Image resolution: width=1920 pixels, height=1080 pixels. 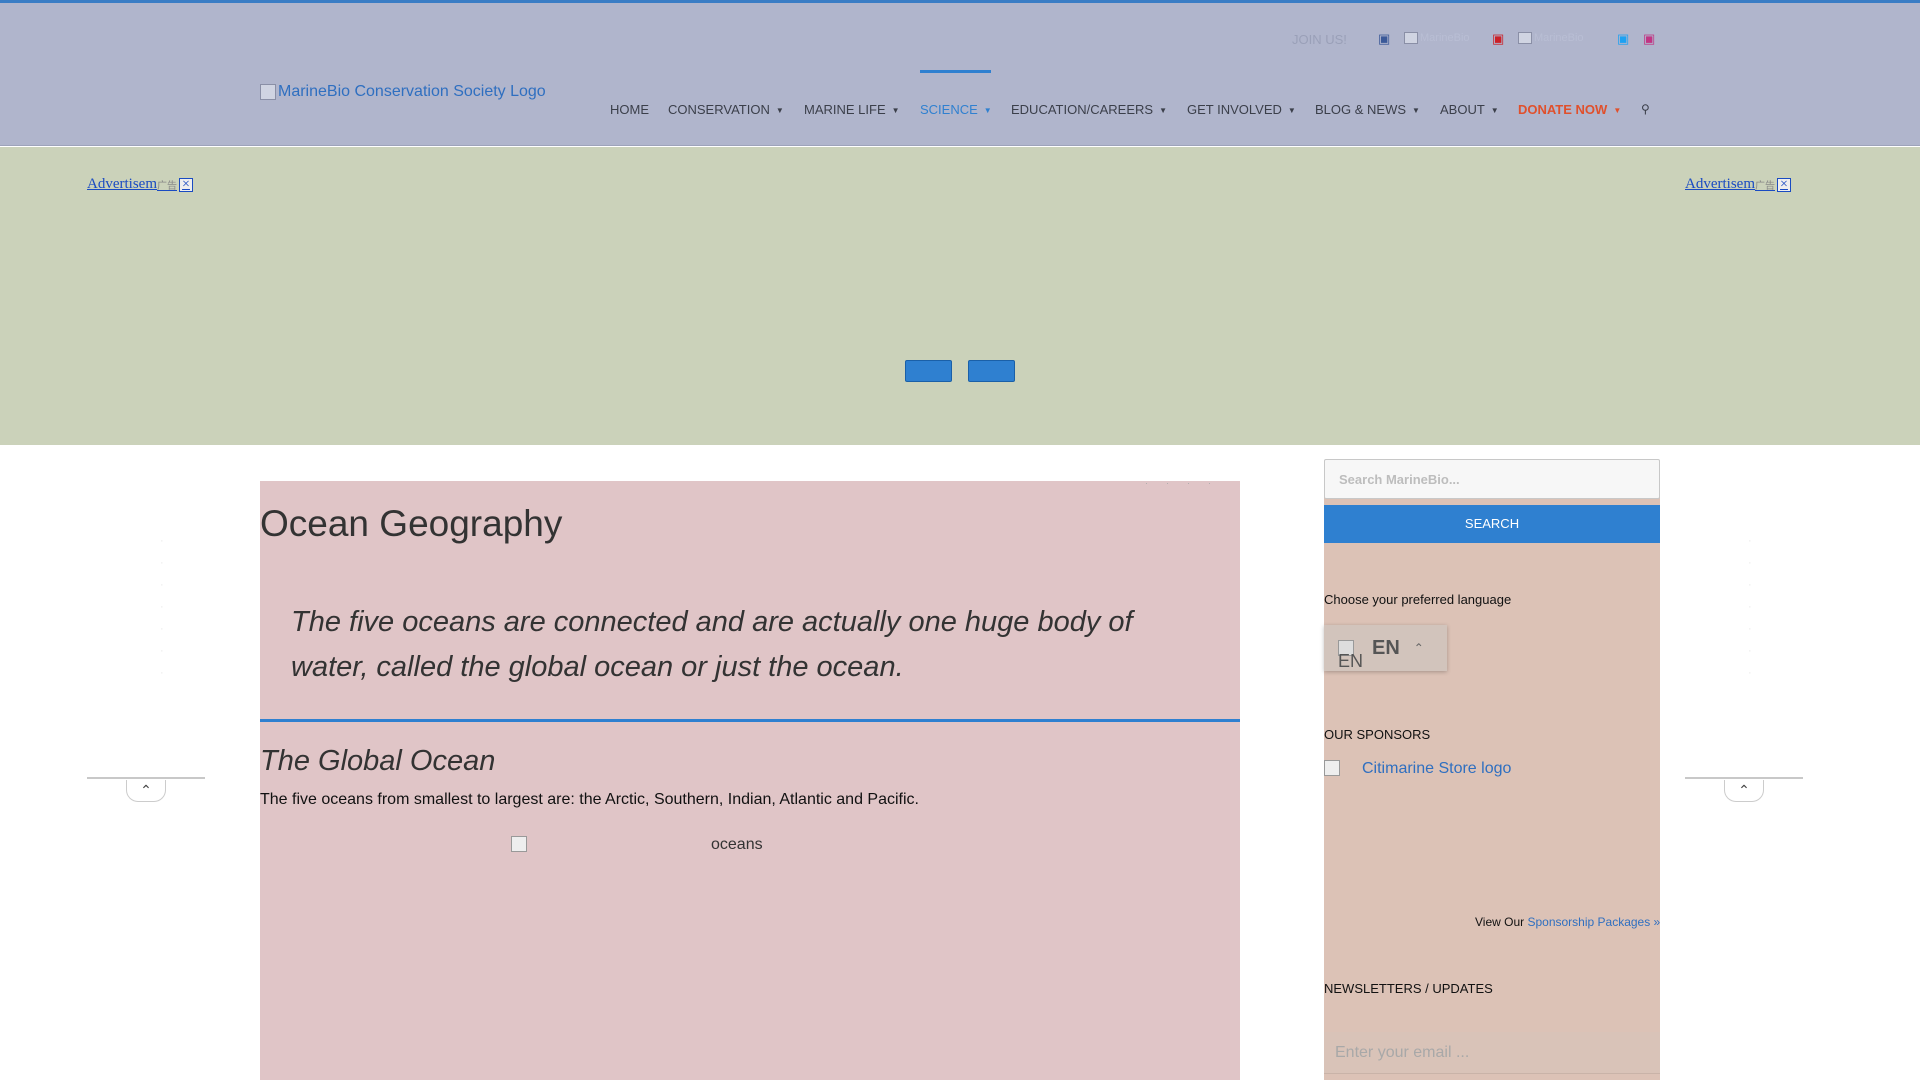 What do you see at coordinates (1241, 109) in the screenshot?
I see `nav-item-get-involved: GET INVOLVED ▼` at bounding box center [1241, 109].